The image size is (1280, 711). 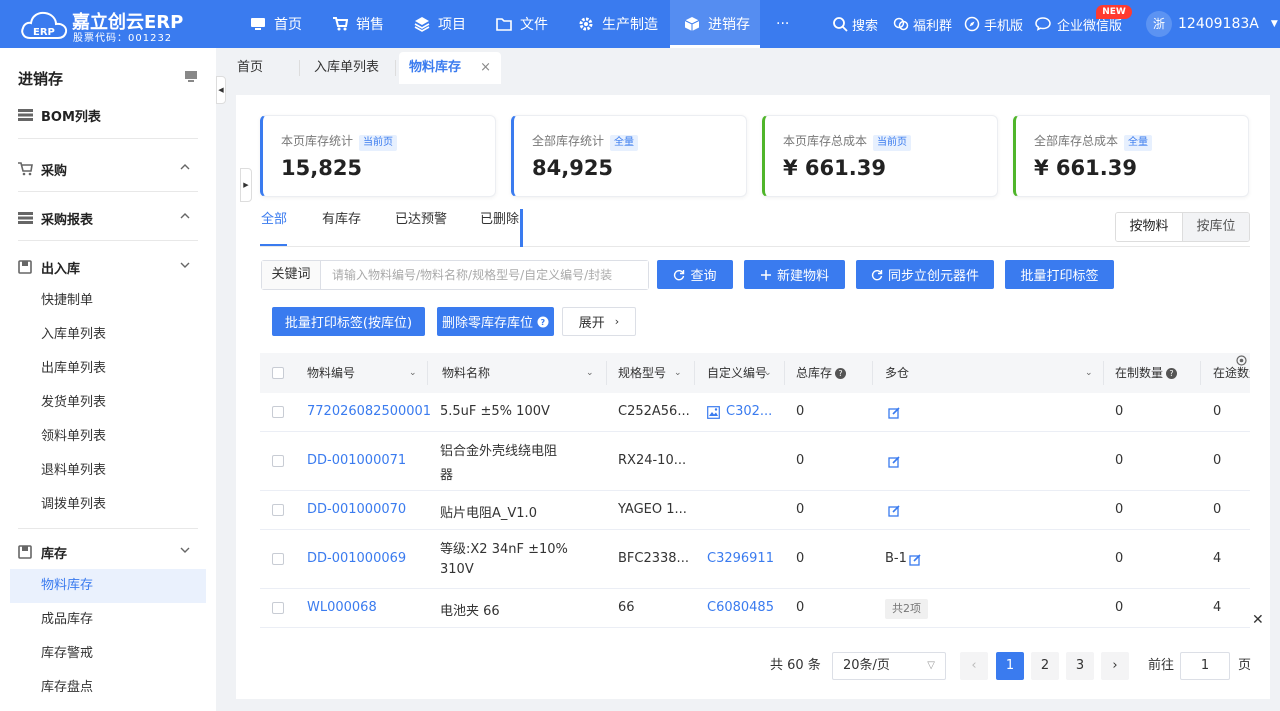 I want to click on sidebar-group-in-out: 出入库, so click(x=108, y=267).